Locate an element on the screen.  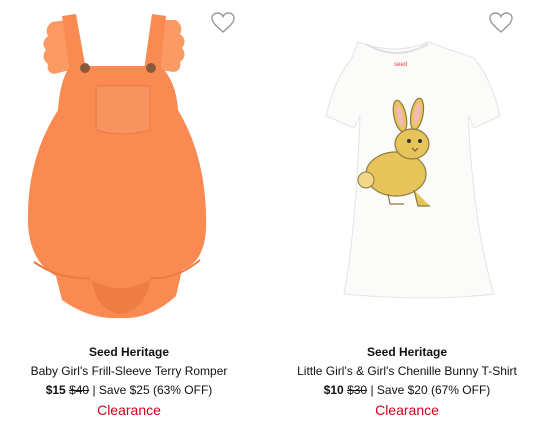
product-price: $15 $40 | Save $25 (63% OFF) is located at coordinates (129, 390).